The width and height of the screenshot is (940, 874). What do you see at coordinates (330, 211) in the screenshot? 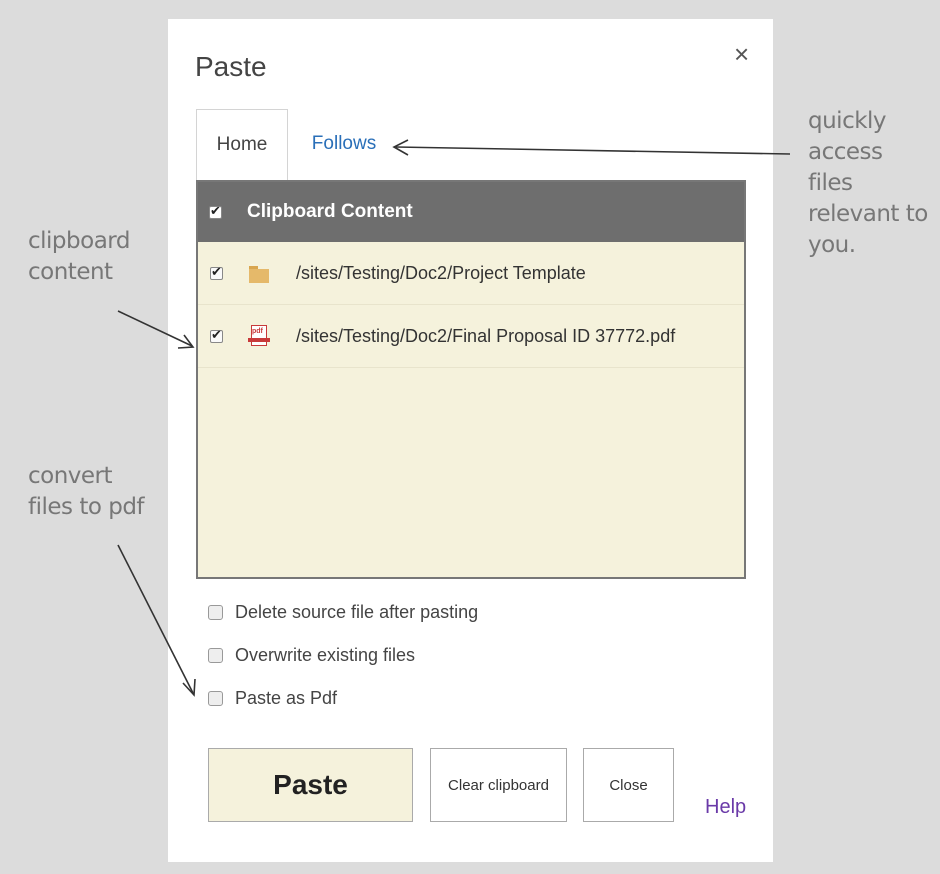
I see `clipboard-header-label: Clipboard Content` at bounding box center [330, 211].